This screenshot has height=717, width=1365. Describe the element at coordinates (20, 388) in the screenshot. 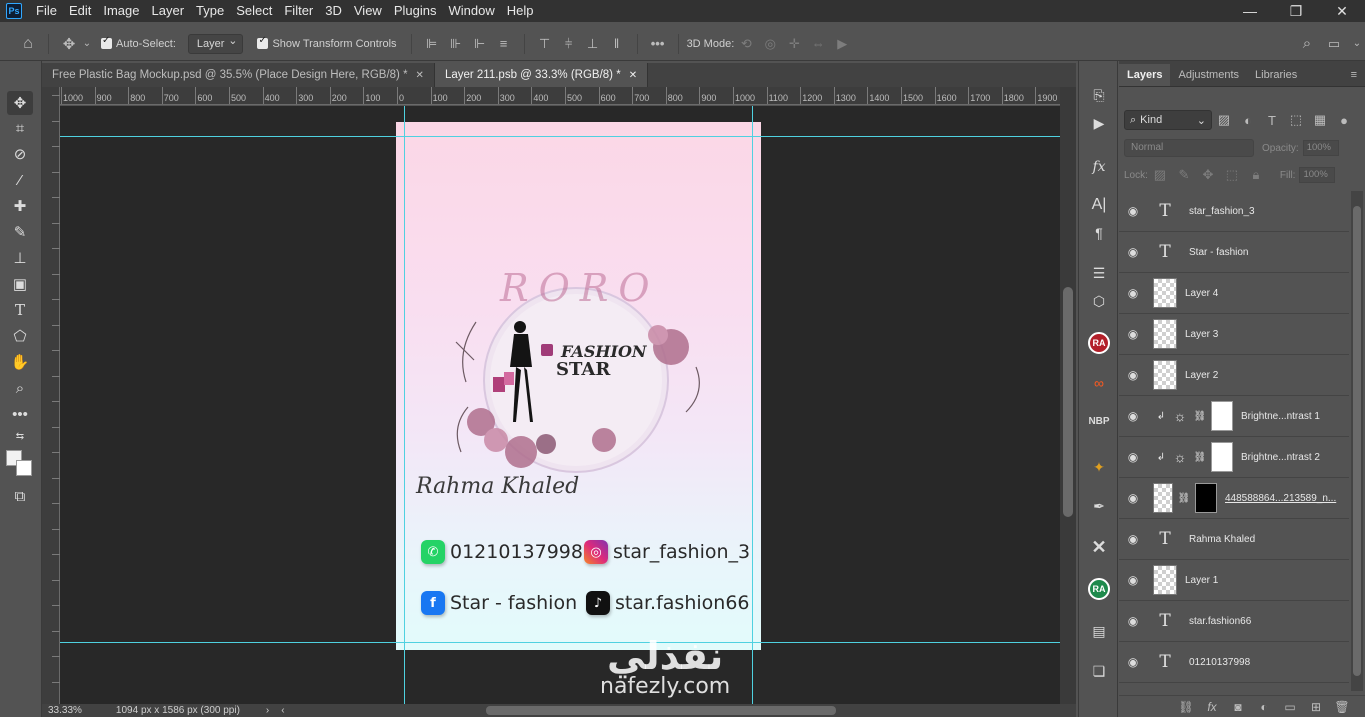

I see `zoom-tool-icon: ⌕` at that location.